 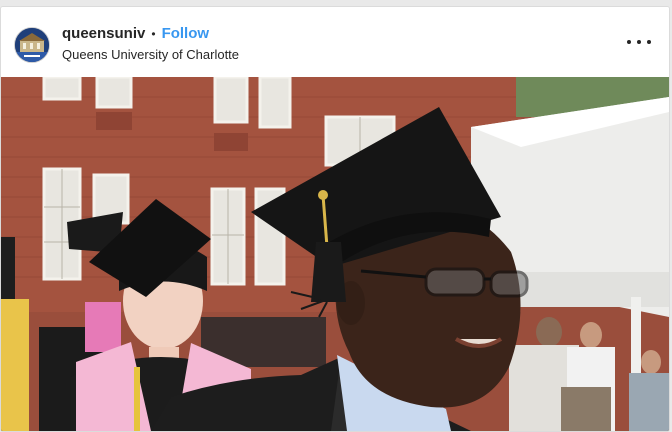 I want to click on profile-avatar, so click(x=32, y=45).